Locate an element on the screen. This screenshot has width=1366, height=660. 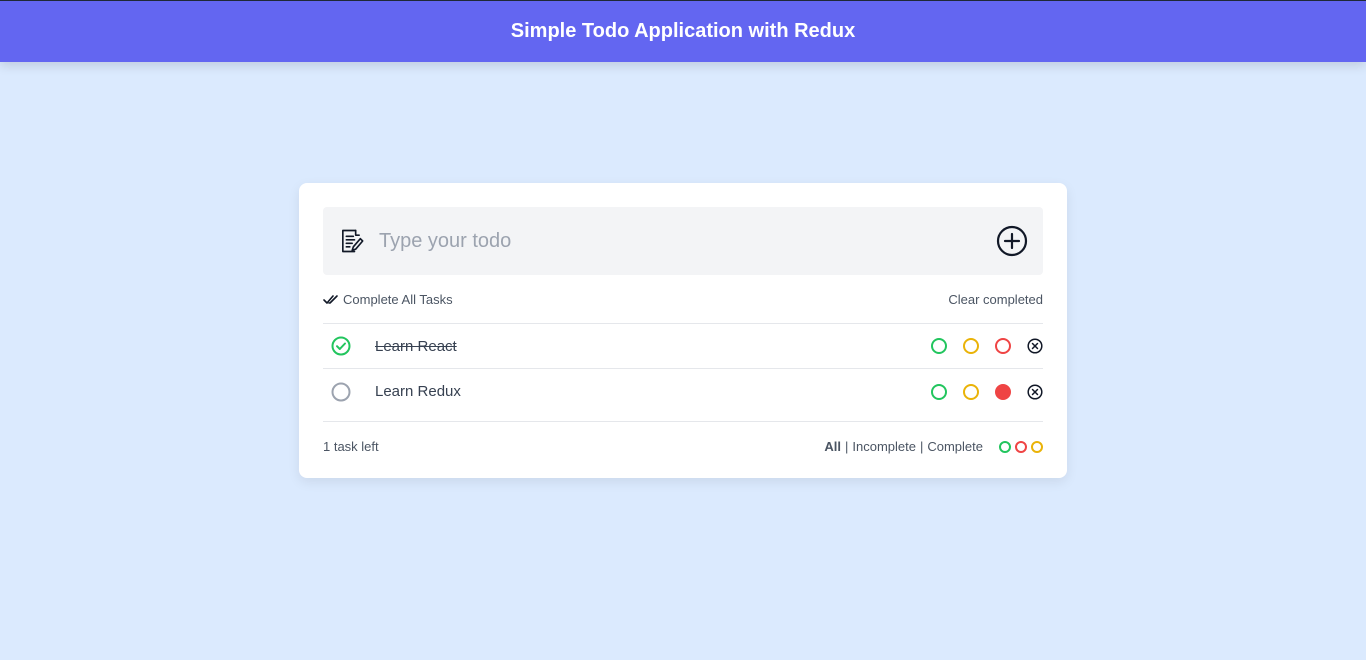
status-filters: All | Incomplete | Complete is located at coordinates (933, 446).